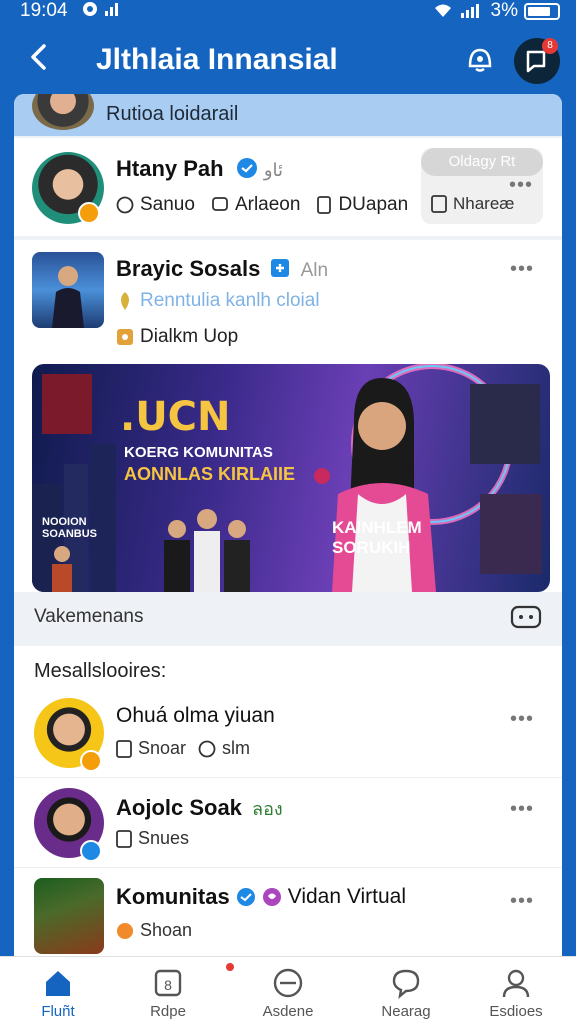  I want to click on nav-third: Asdene, so click(282, 990).